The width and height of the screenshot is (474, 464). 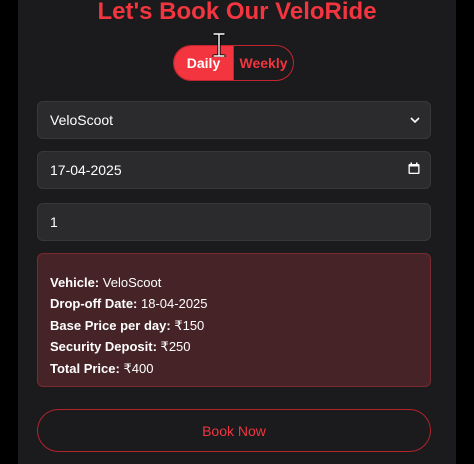 What do you see at coordinates (234, 303) in the screenshot?
I see `summary-dropoff-row: Drop-off Date: 18-04-2025` at bounding box center [234, 303].